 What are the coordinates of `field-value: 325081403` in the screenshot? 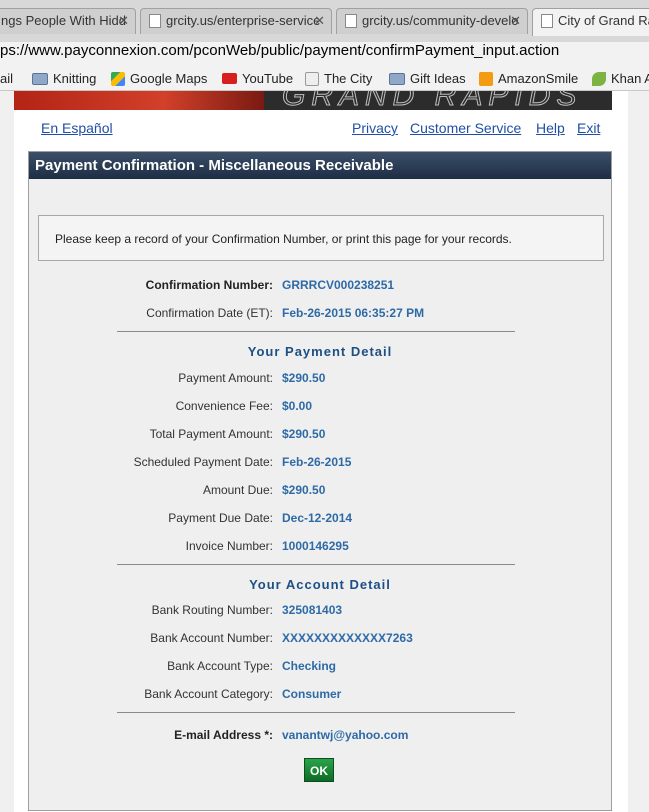 It's located at (312, 610).